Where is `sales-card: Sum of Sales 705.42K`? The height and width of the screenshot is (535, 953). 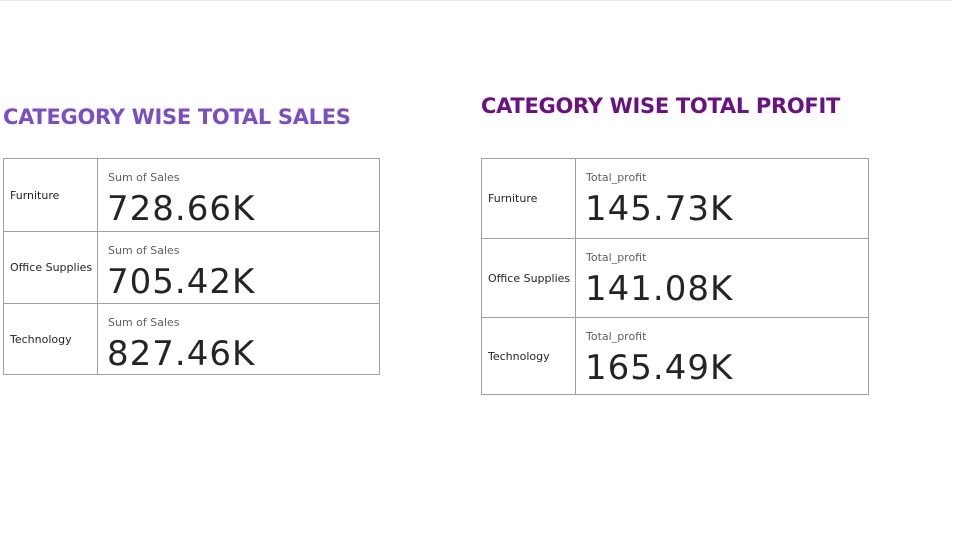 sales-card: Sum of Sales 705.42K is located at coordinates (238, 267).